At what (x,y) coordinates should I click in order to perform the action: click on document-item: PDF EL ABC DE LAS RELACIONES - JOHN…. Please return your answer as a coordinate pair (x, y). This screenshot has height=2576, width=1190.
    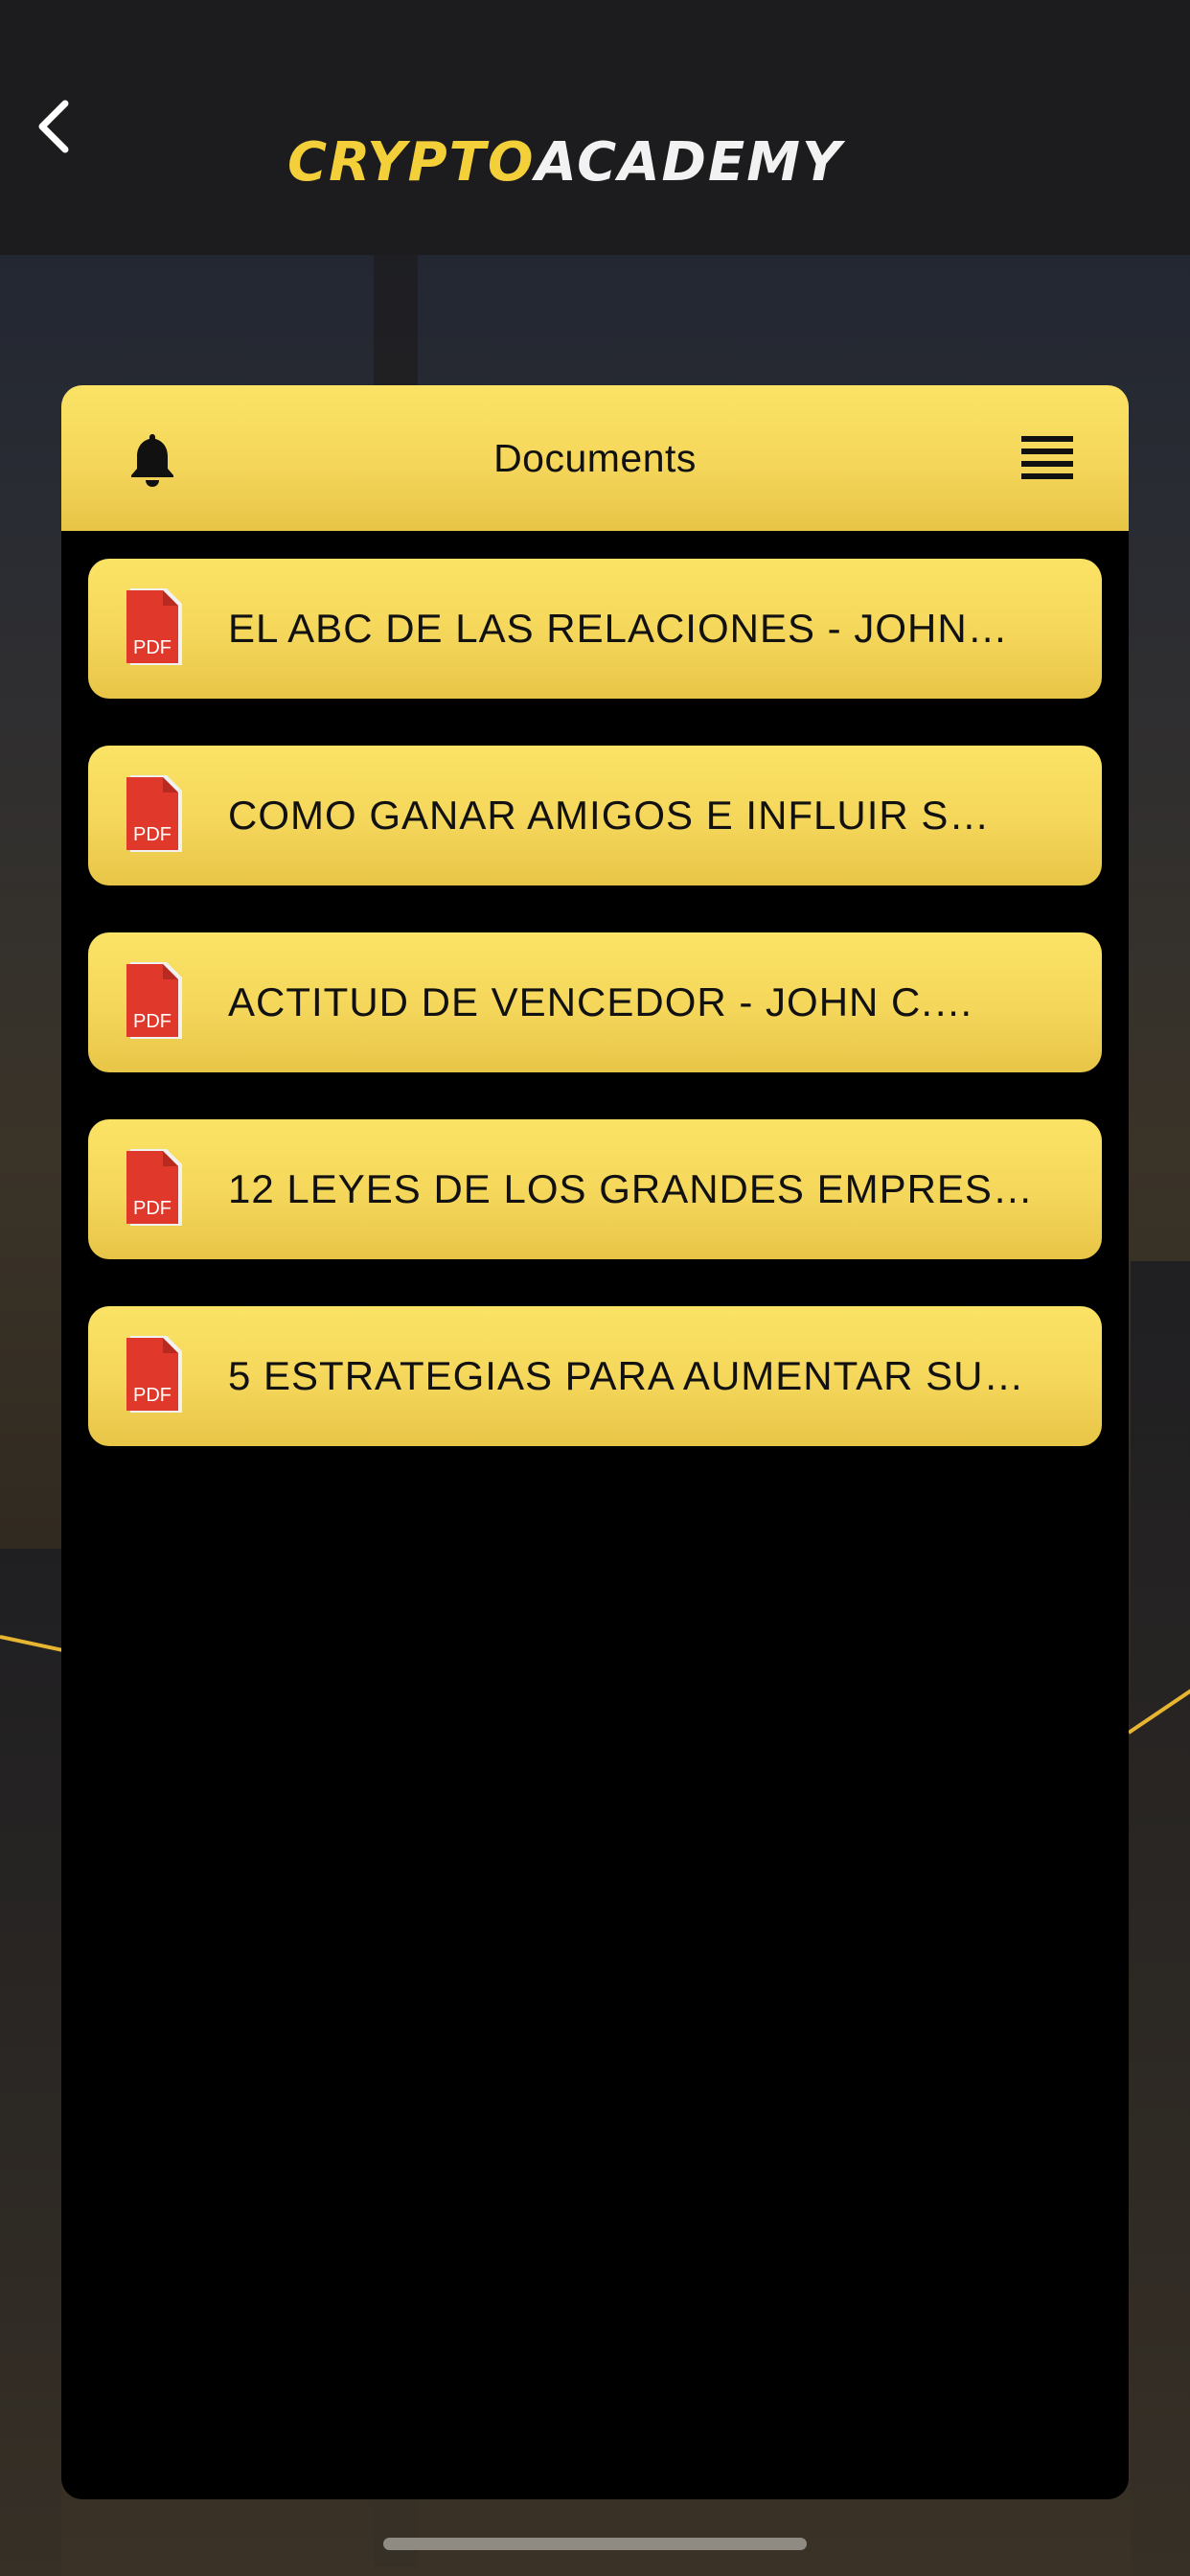
    Looking at the image, I should click on (595, 629).